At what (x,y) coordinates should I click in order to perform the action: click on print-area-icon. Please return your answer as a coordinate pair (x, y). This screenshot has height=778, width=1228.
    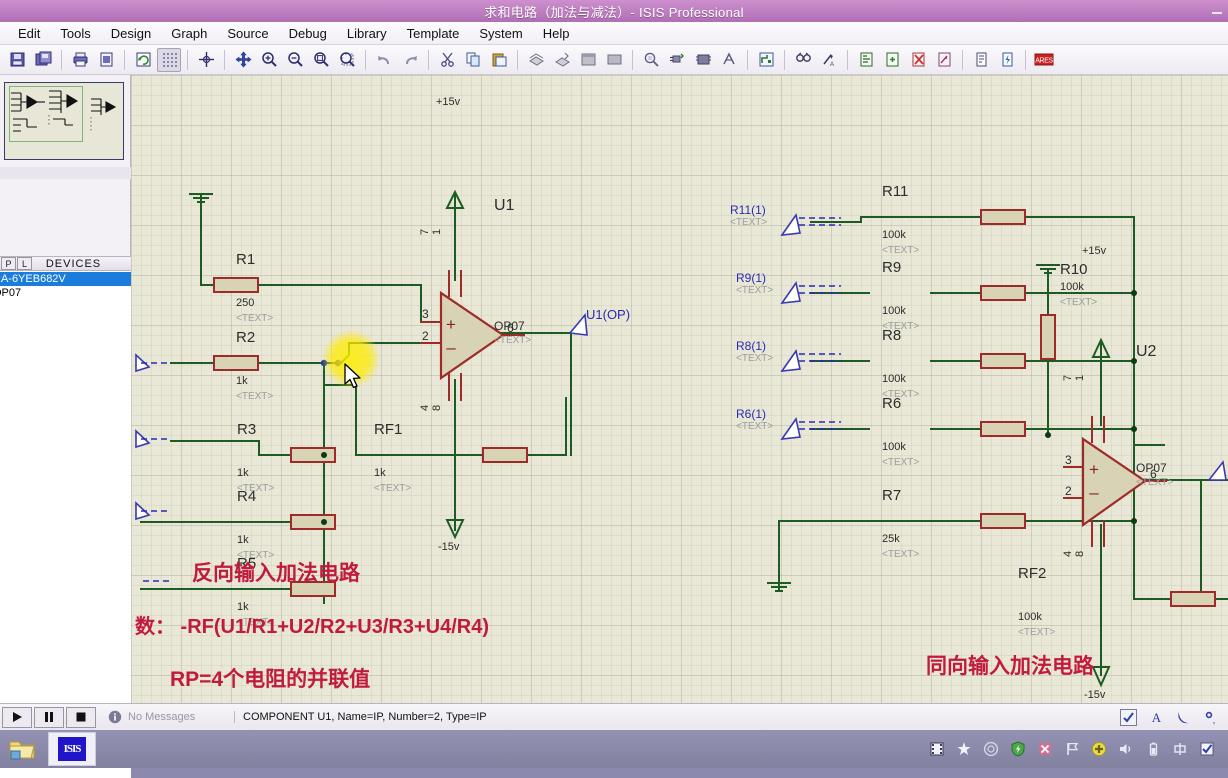
    Looking at the image, I should click on (106, 60).